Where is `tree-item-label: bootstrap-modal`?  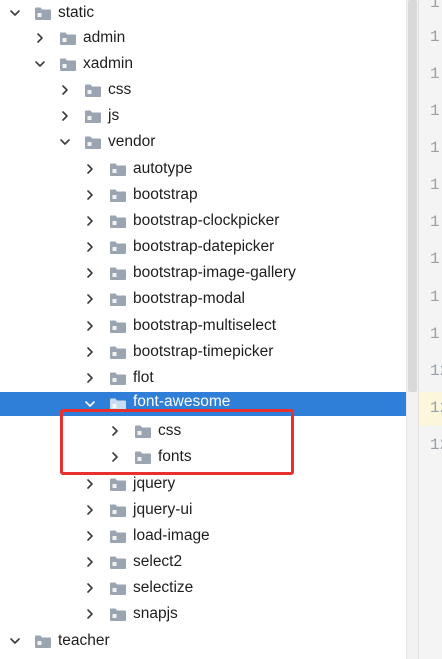
tree-item-label: bootstrap-modal is located at coordinates (189, 298).